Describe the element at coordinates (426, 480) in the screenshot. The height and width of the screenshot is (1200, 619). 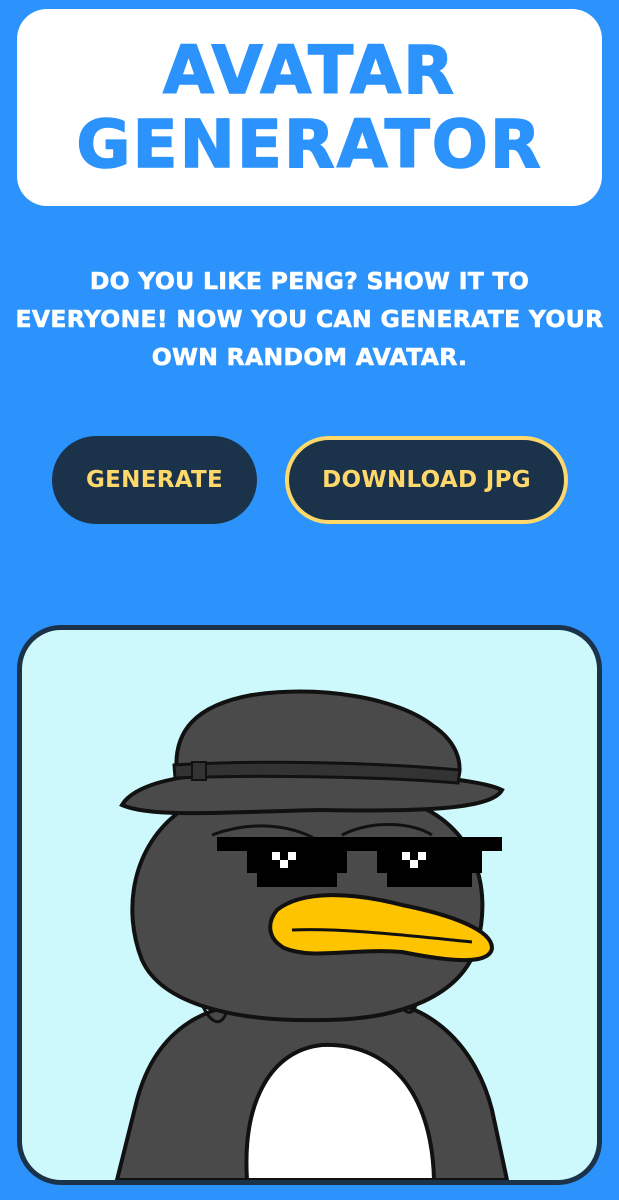
I see `download-jpg-button: DOWNLOAD JPG` at that location.